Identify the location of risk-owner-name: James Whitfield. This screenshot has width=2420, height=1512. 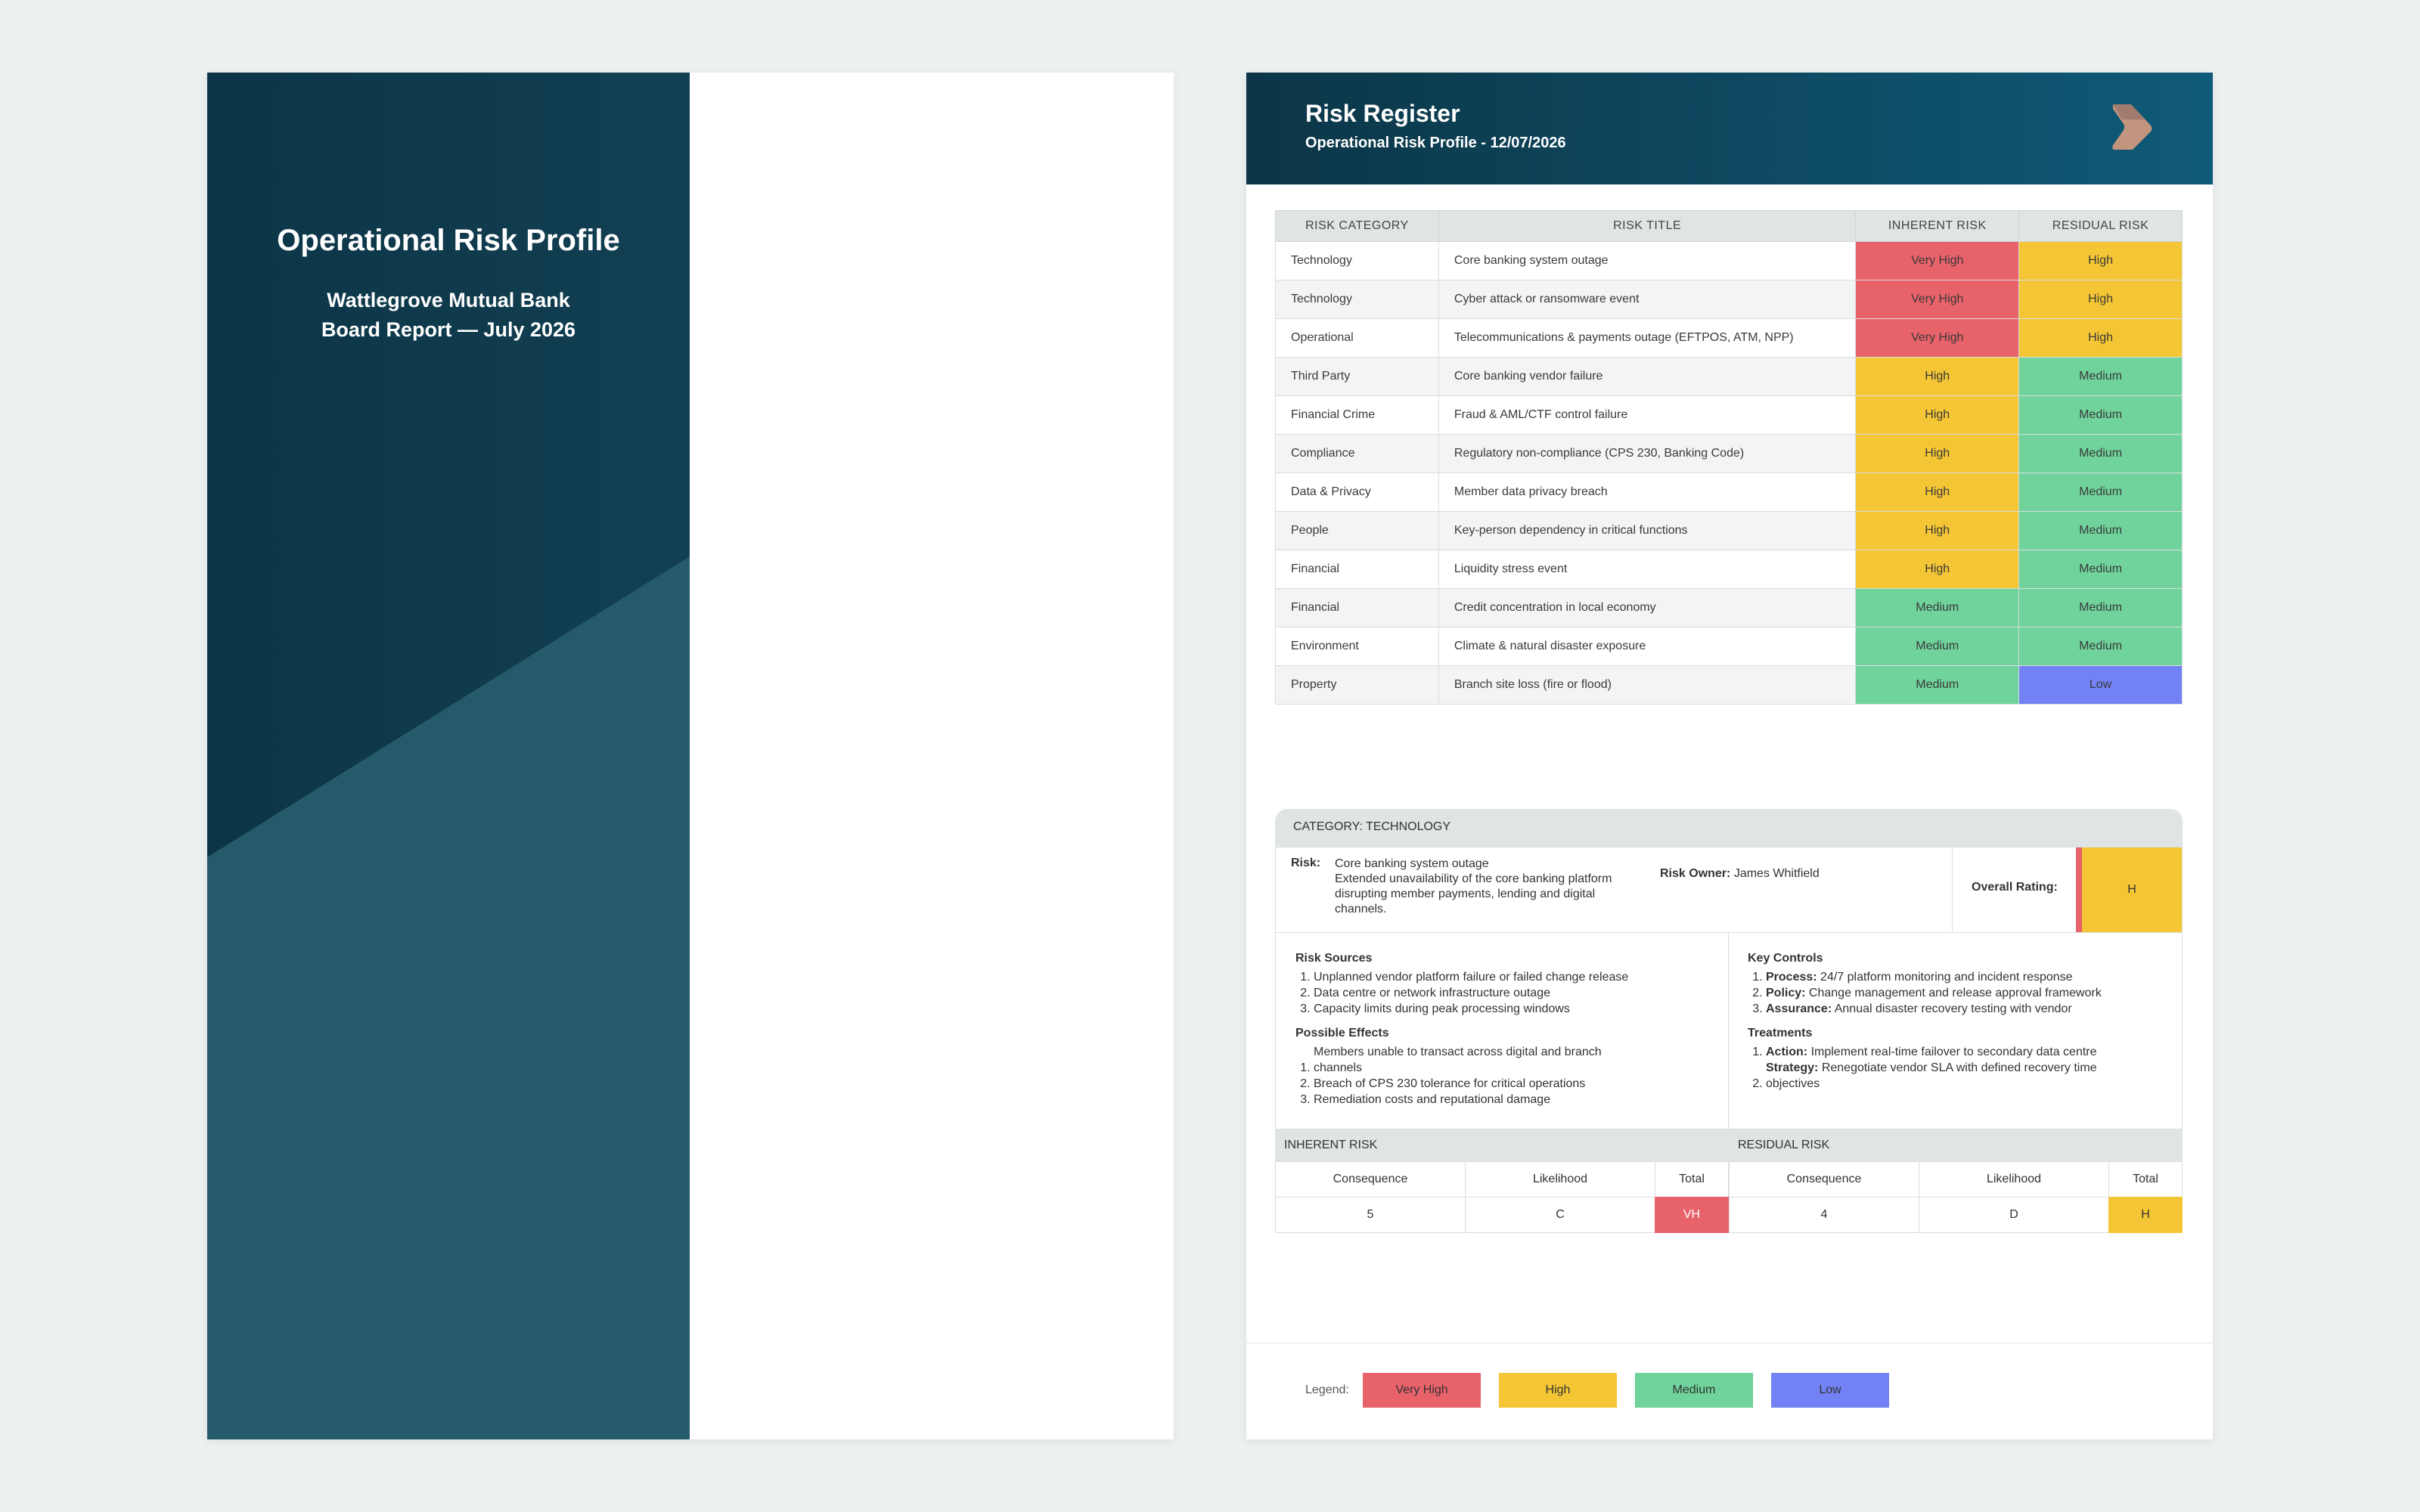
(1776, 873).